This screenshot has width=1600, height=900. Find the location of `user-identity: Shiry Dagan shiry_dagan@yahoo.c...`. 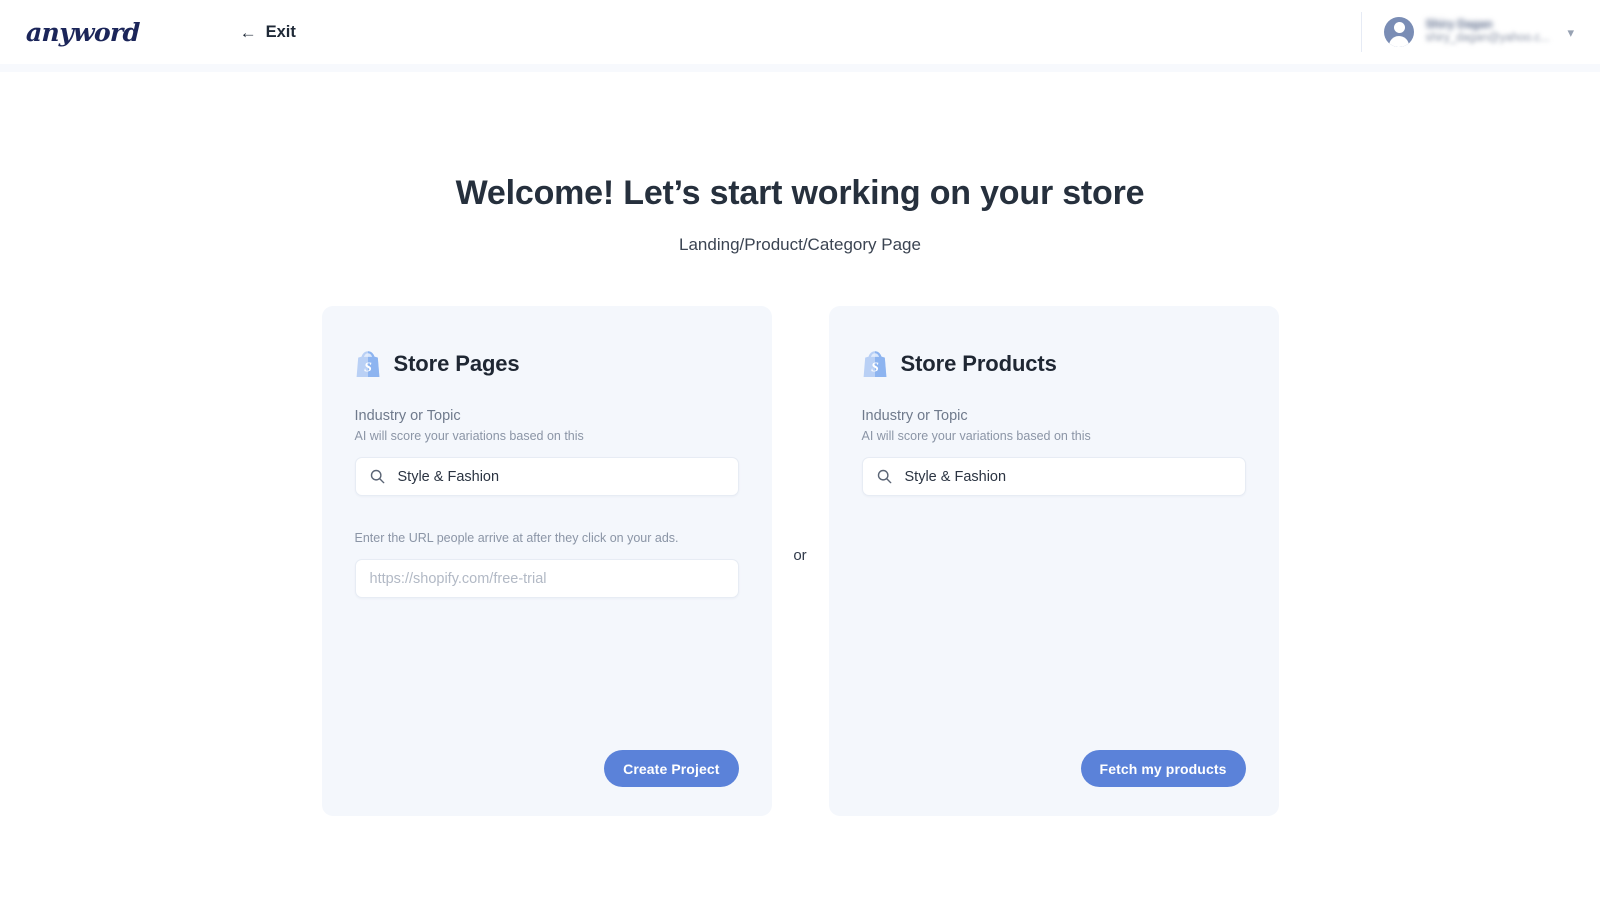

user-identity: Shiry Dagan shiry_dagan@yahoo.c... is located at coordinates (1491, 32).